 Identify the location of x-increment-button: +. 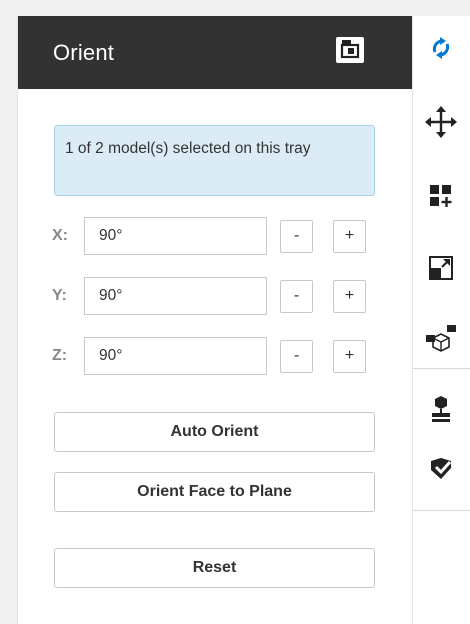
(349, 236).